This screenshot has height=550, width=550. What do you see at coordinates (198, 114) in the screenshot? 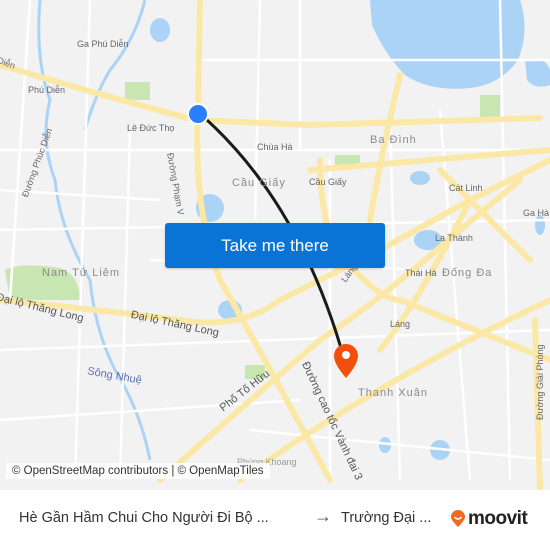
I see `origin-dot-icon` at bounding box center [198, 114].